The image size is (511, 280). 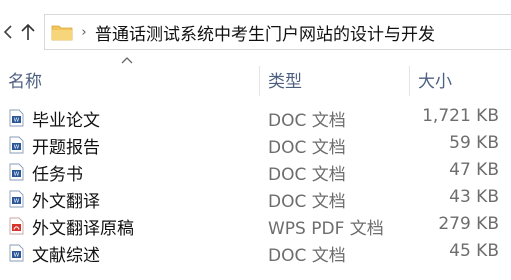 What do you see at coordinates (16, 226) in the screenshot?
I see `pdf-icon` at bounding box center [16, 226].